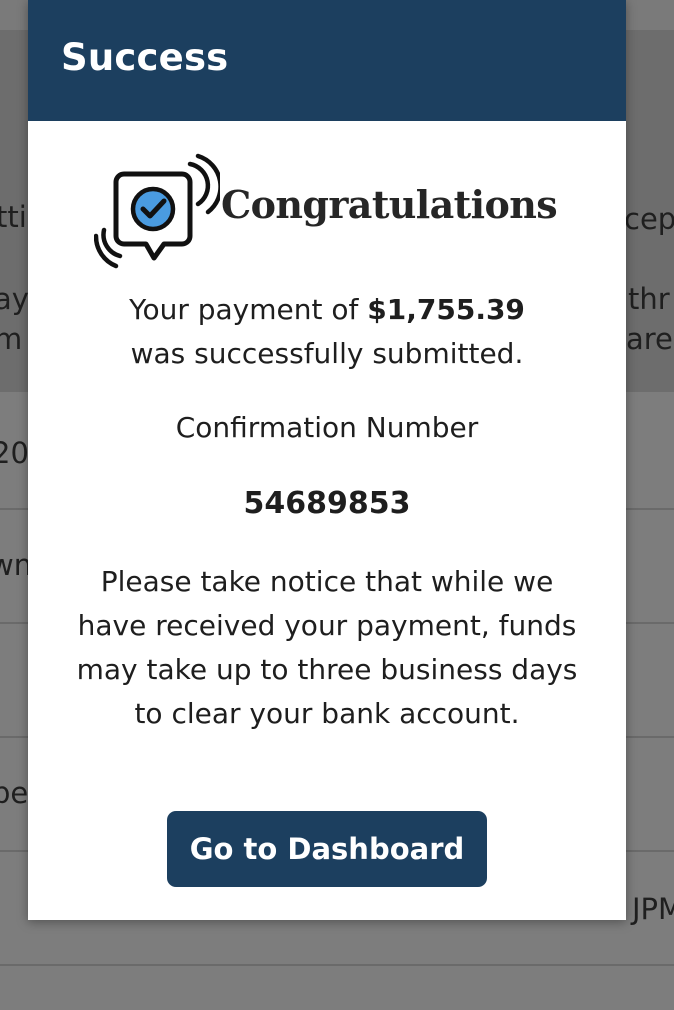 Image resolution: width=674 pixels, height=1010 pixels. Describe the element at coordinates (389, 204) in the screenshot. I see `congratulations-heading: Congratulations` at that location.